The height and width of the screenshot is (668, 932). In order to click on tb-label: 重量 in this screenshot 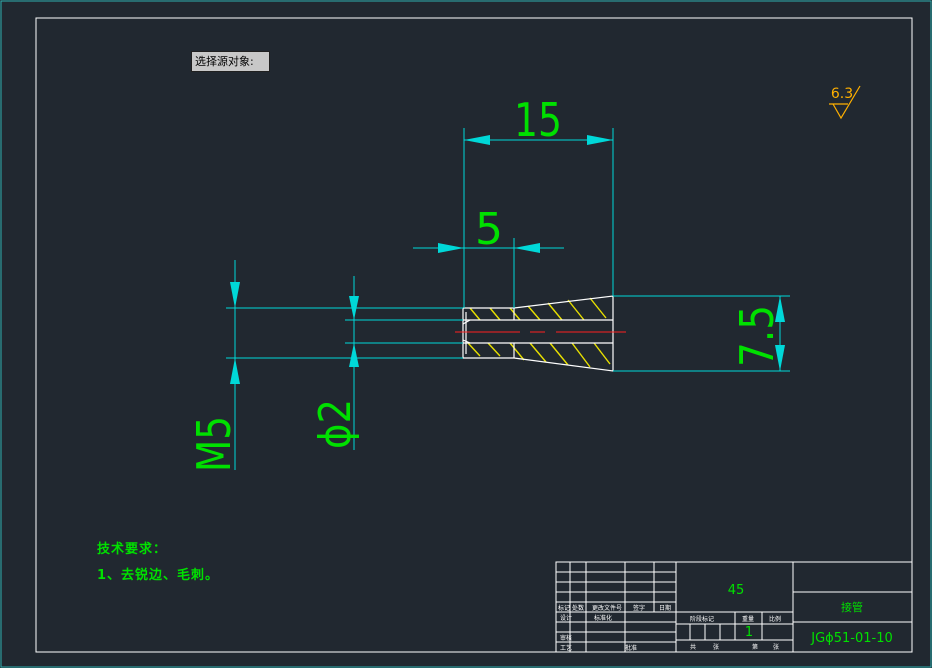, I will do `click(748, 619)`.